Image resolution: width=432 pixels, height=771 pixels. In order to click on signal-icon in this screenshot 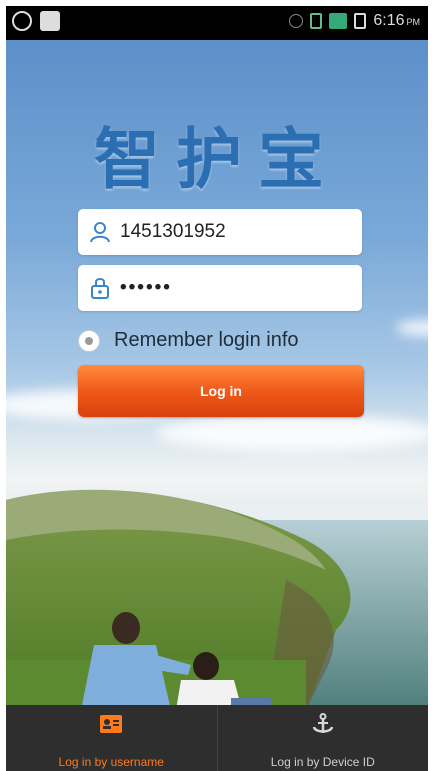, I will do `click(338, 21)`.